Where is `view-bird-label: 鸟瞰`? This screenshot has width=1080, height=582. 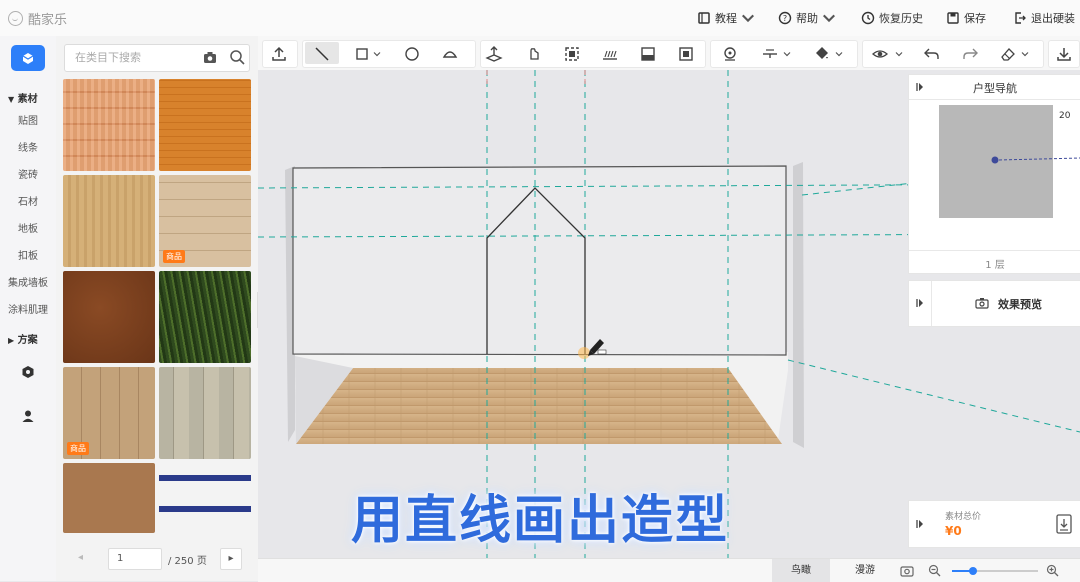
view-bird-label: 鸟瞰 is located at coordinates (801, 570).